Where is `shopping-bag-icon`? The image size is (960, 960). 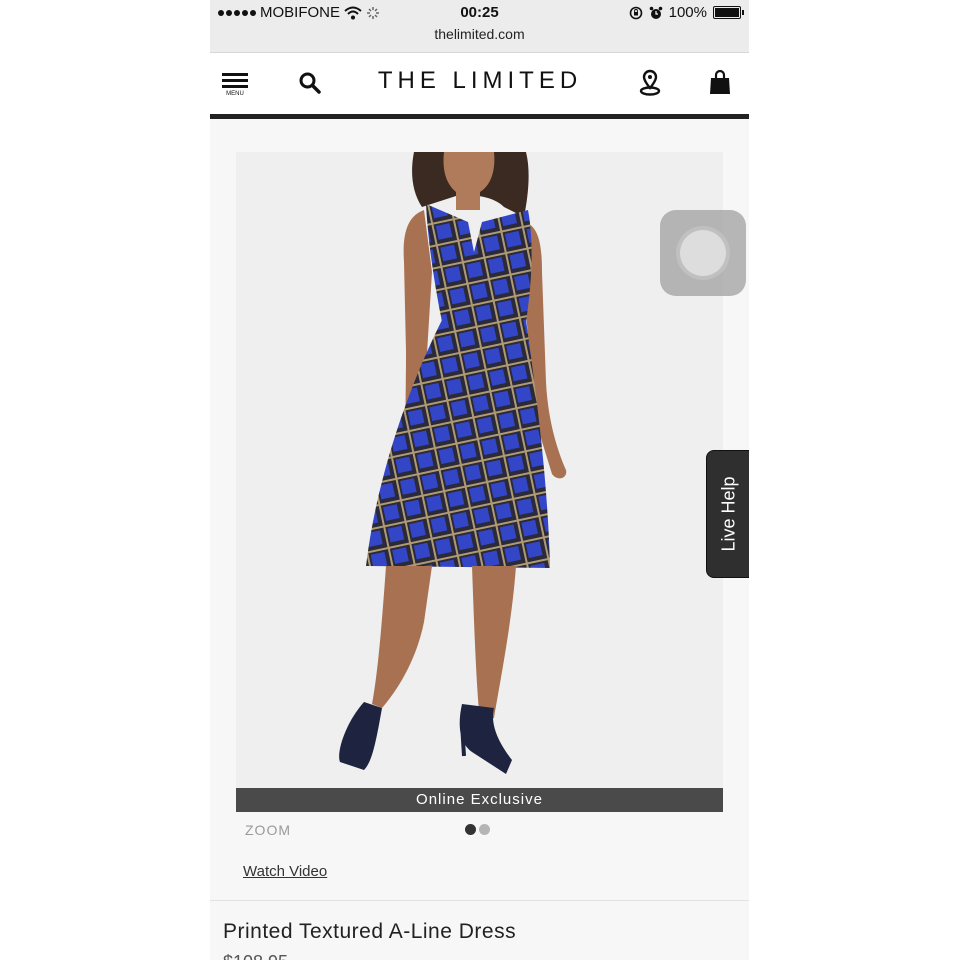
shopping-bag-icon is located at coordinates (720, 81).